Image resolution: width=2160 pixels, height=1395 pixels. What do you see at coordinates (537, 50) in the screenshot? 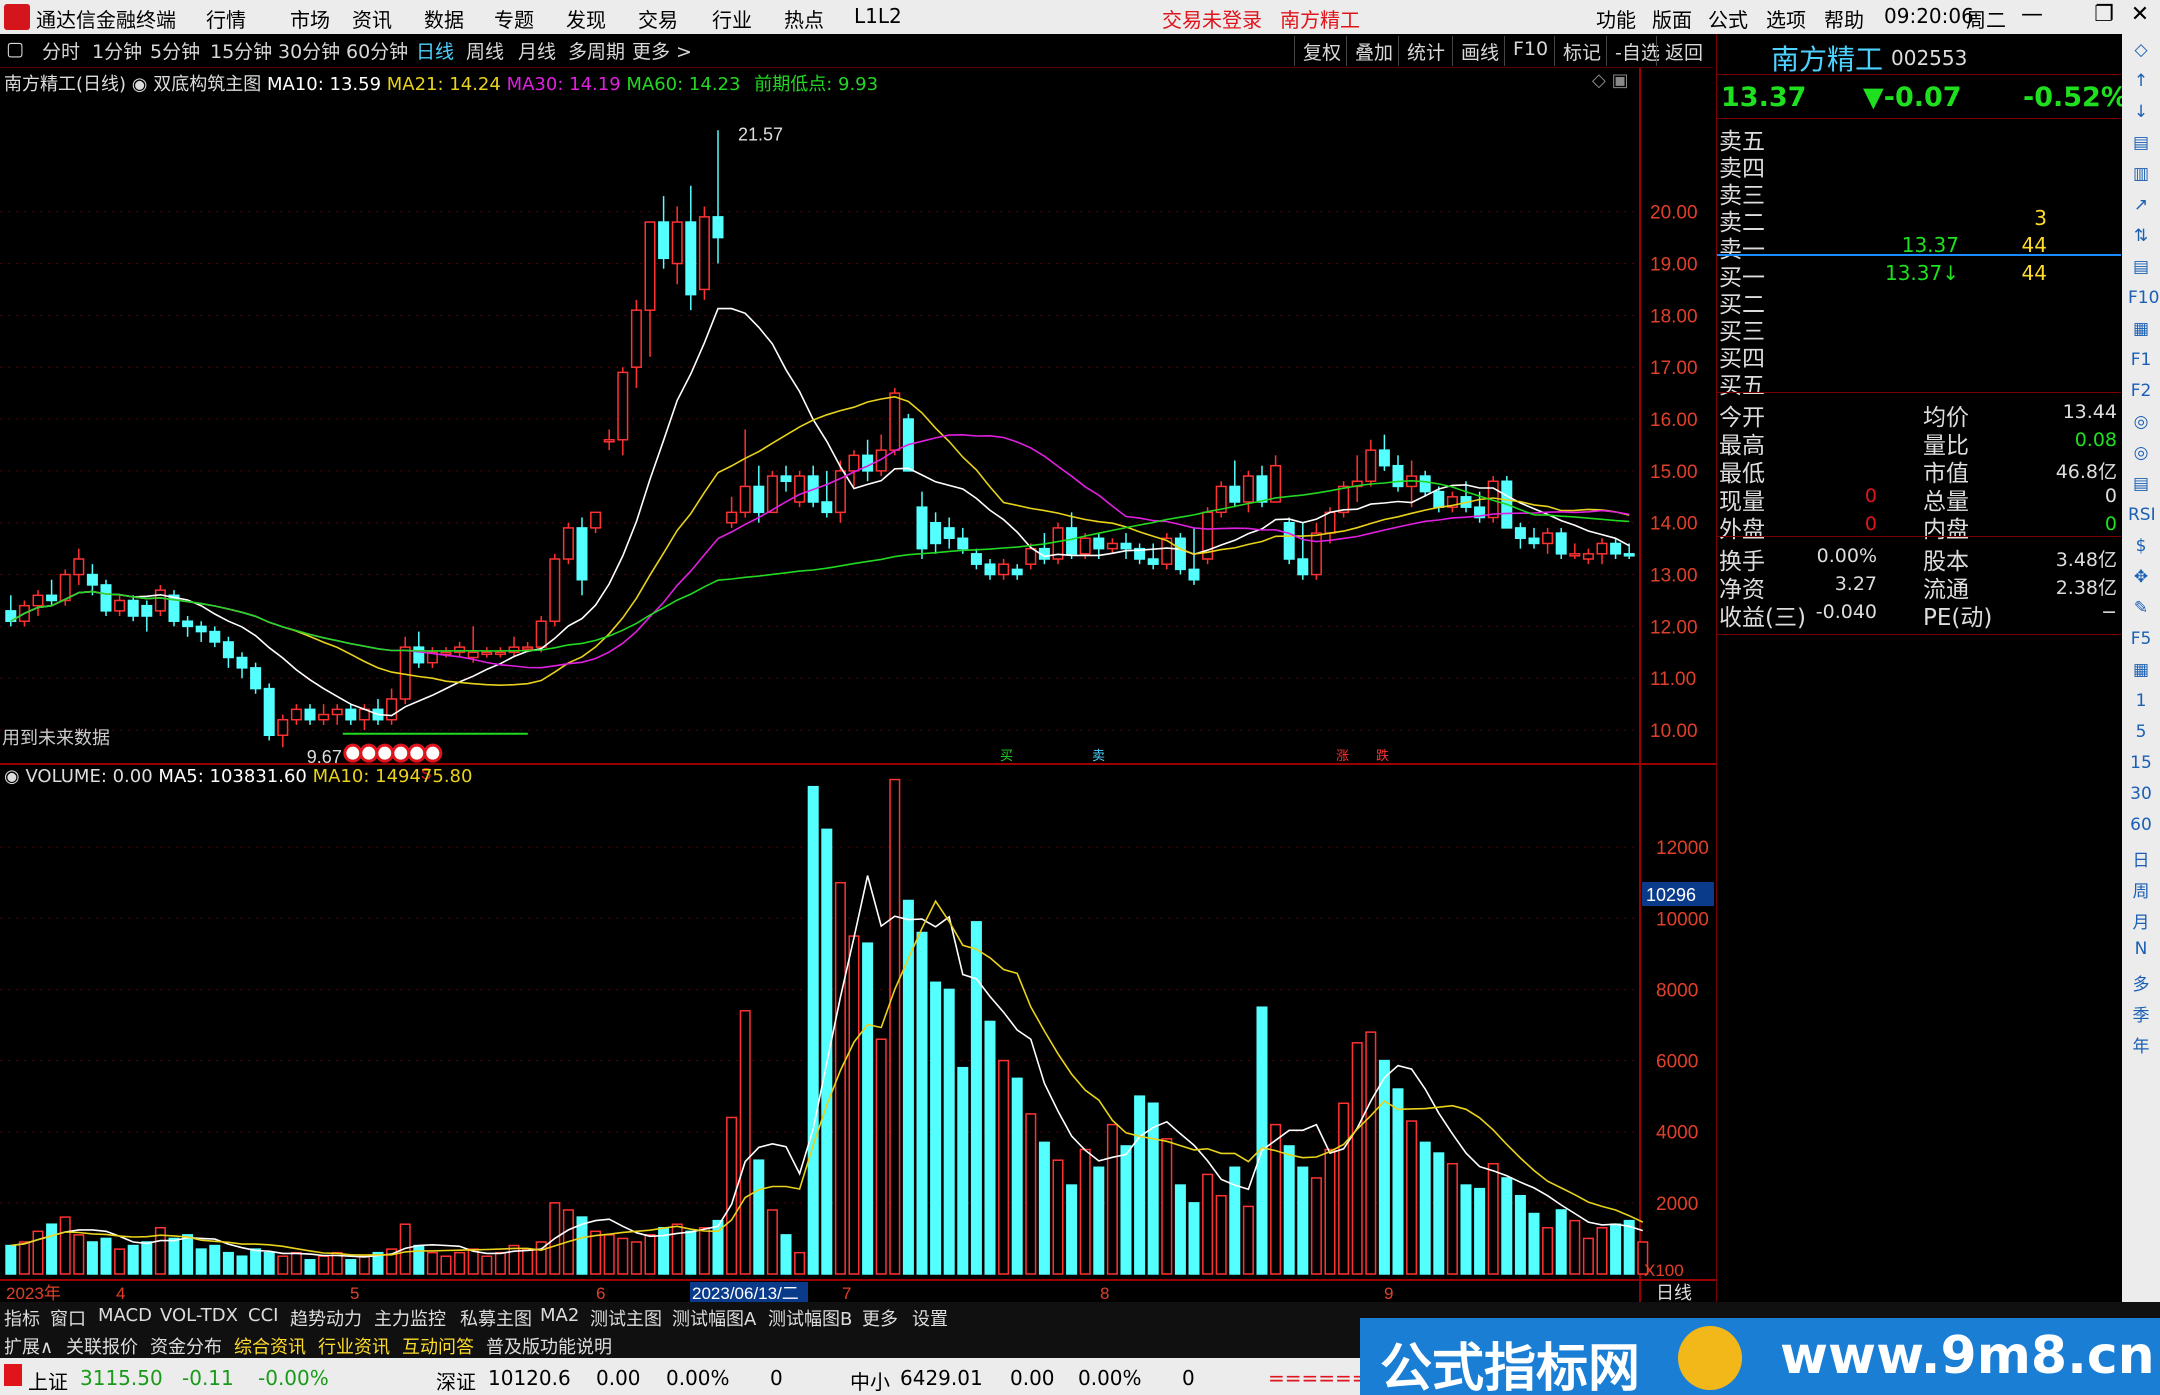
I see `period-tab: 月线` at bounding box center [537, 50].